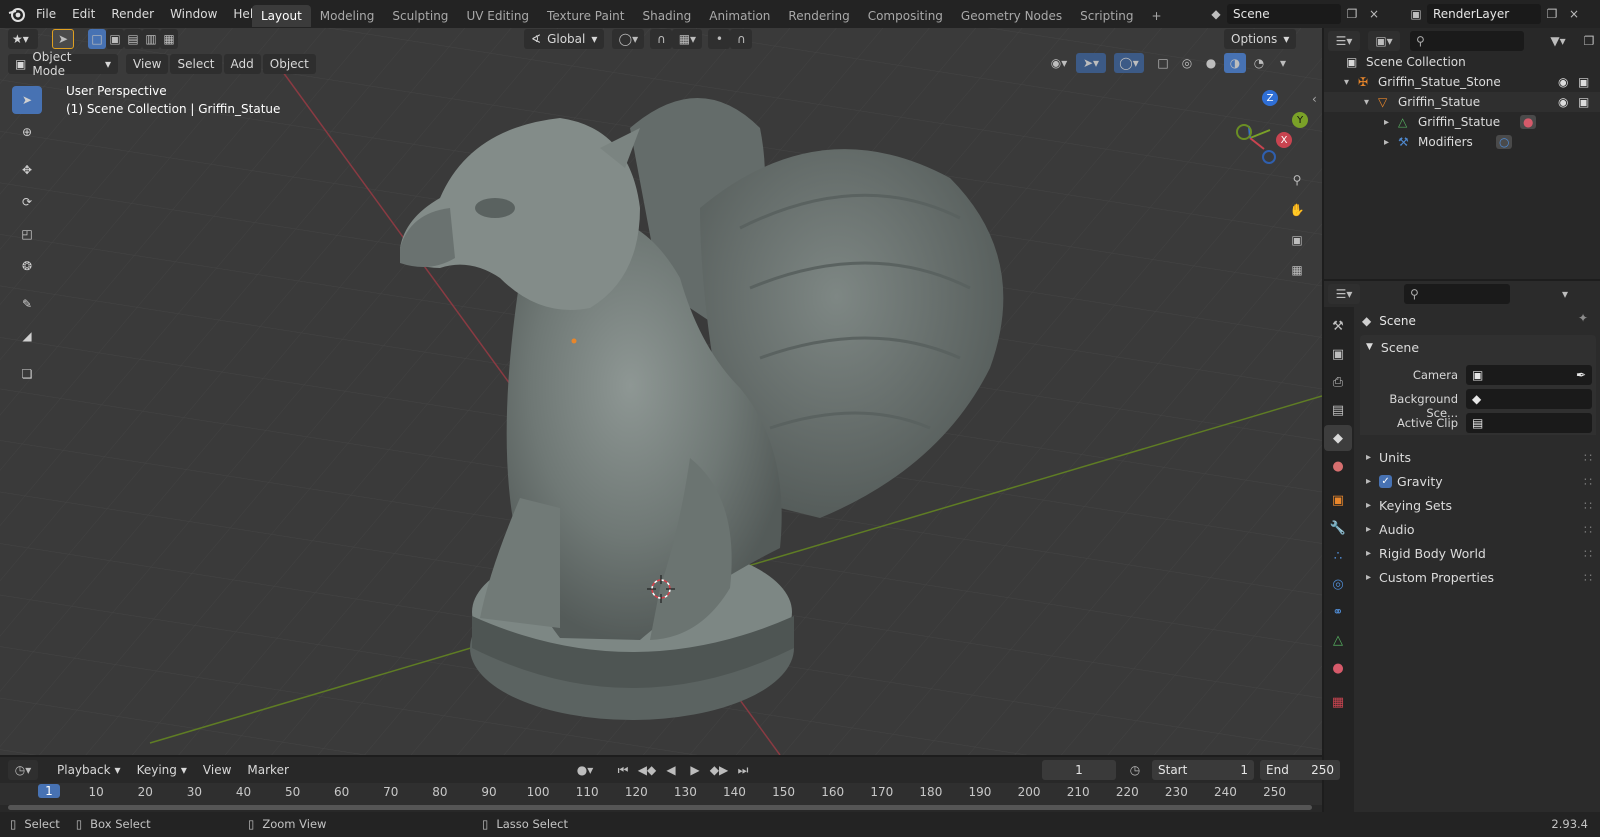 The width and height of the screenshot is (1600, 837). What do you see at coordinates (1416, 14) in the screenshot?
I see `view-layer-icon: ▣` at bounding box center [1416, 14].